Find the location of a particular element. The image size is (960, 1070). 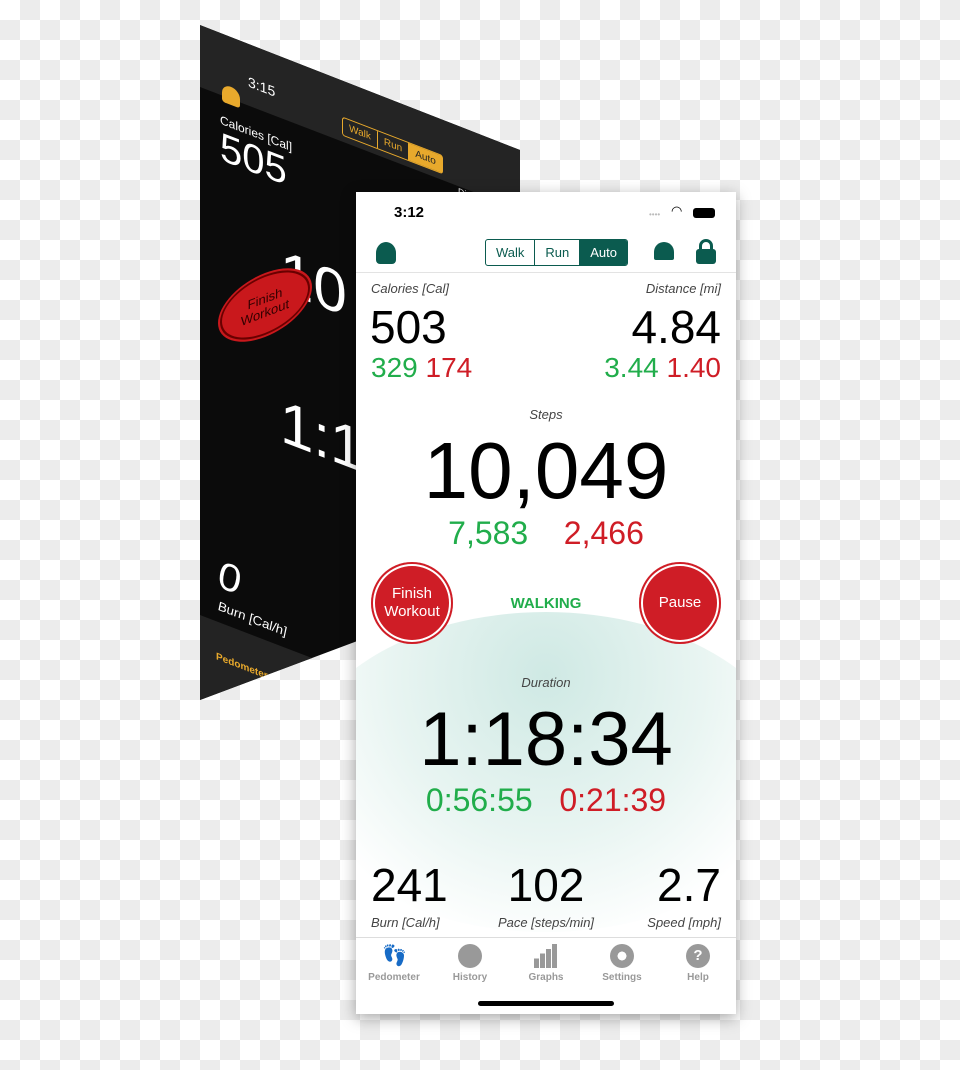

tab-history: History is located at coordinates (470, 963).